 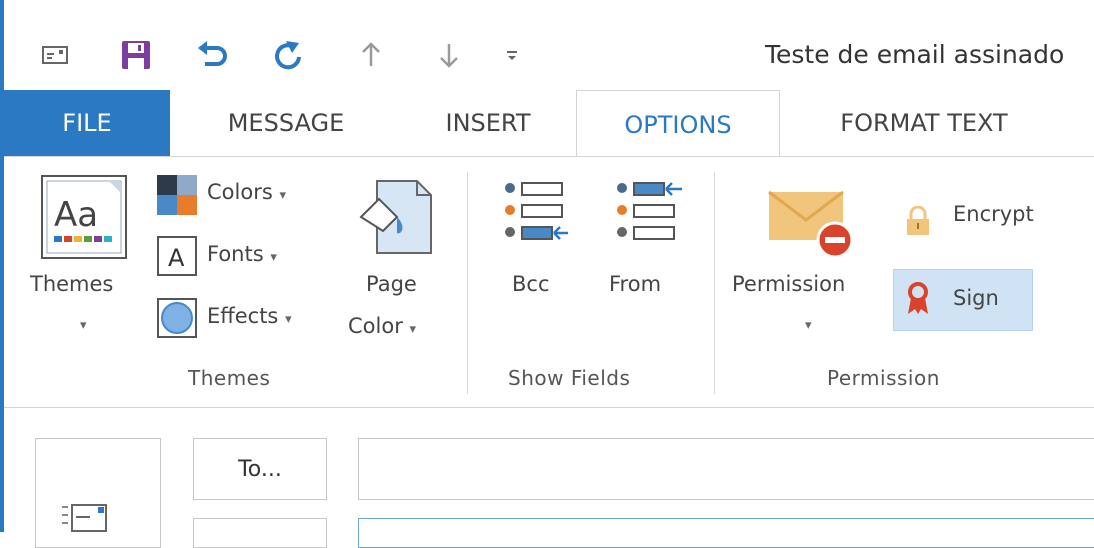 What do you see at coordinates (883, 378) in the screenshot?
I see `permission-group-label: Permission` at bounding box center [883, 378].